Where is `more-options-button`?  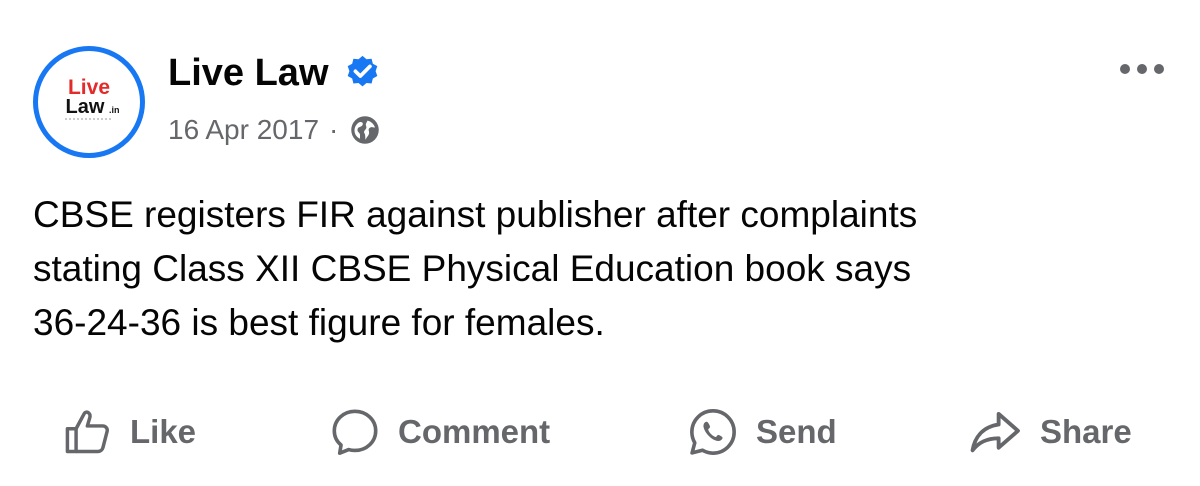
more-options-button is located at coordinates (1142, 69).